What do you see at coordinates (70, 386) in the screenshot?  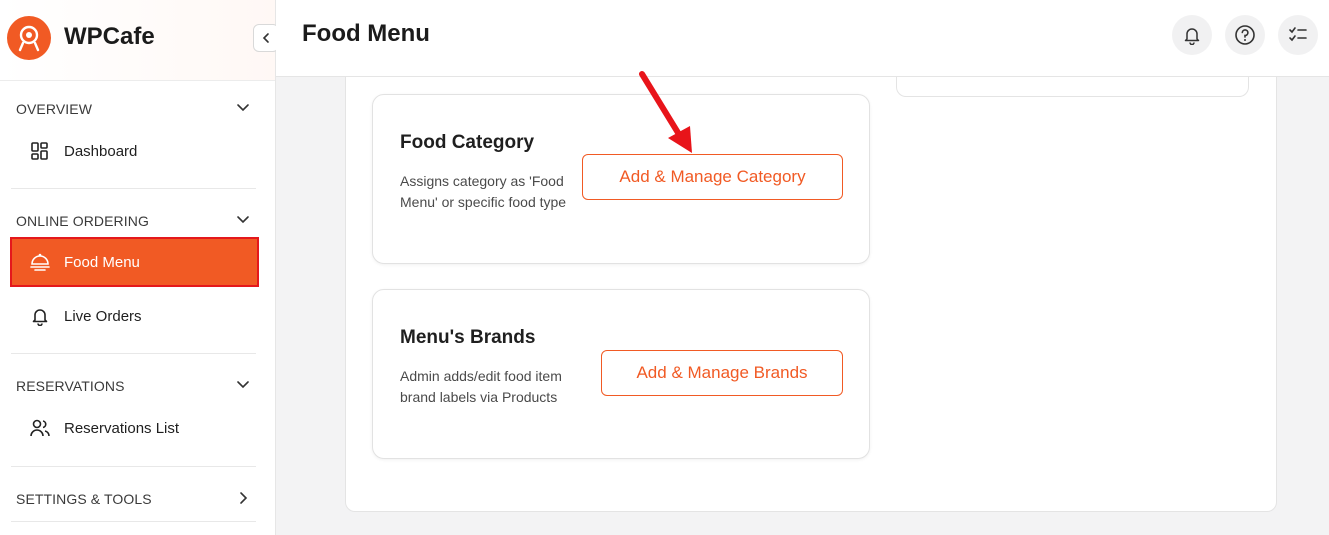 I see `section-reservations: RESERVATIONS` at bounding box center [70, 386].